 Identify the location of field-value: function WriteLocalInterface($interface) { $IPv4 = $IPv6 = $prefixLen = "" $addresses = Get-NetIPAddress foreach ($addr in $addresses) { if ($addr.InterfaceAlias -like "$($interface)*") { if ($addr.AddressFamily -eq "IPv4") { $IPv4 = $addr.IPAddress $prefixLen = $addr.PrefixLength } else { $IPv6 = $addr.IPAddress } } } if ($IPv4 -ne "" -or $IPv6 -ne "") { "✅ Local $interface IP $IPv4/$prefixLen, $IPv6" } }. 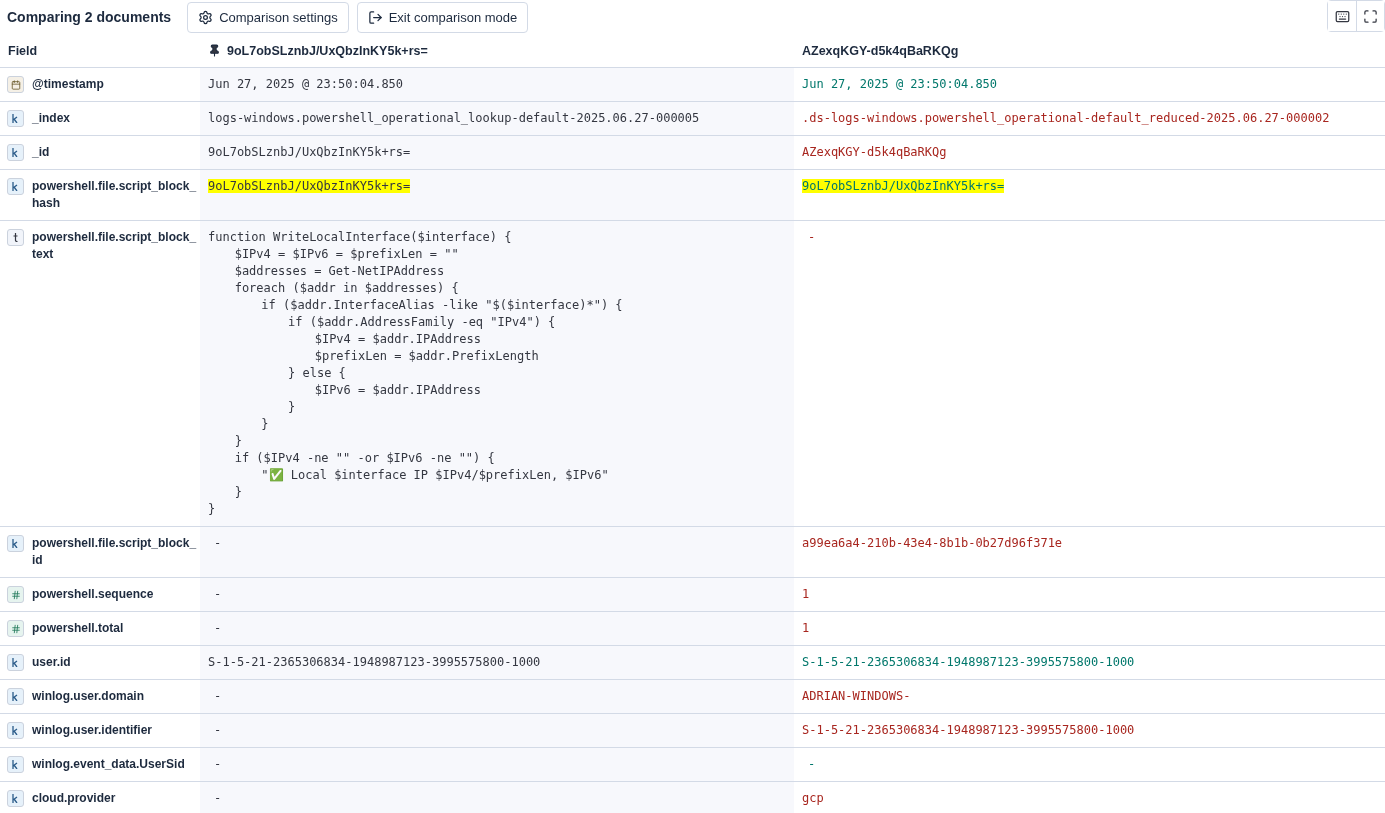
(415, 373).